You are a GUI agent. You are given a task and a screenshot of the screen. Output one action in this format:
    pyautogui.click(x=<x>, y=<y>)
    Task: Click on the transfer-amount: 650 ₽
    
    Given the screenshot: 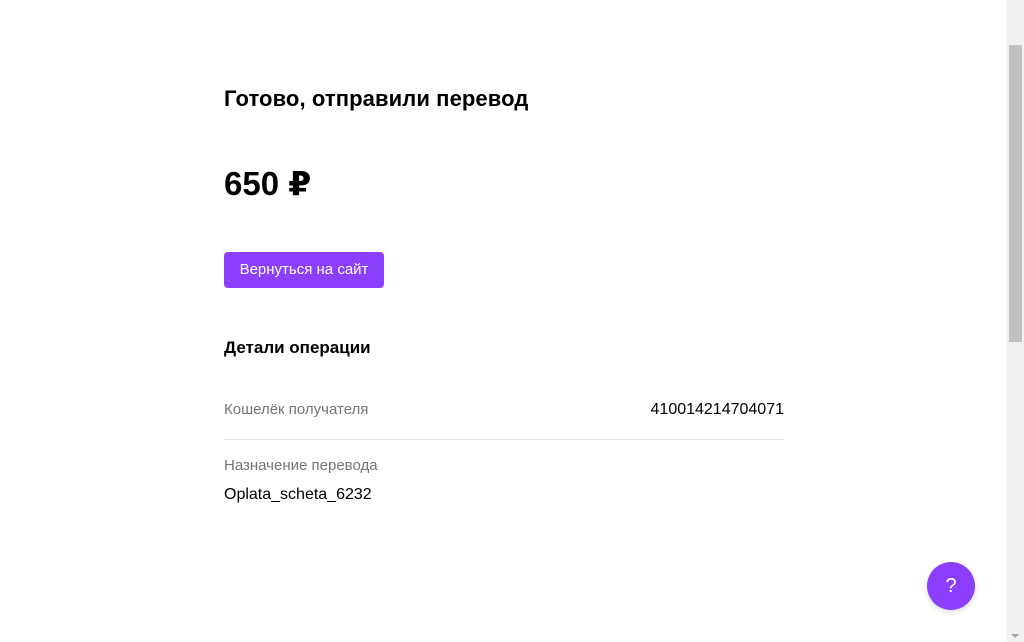 What is the action you would take?
    pyautogui.click(x=268, y=183)
    